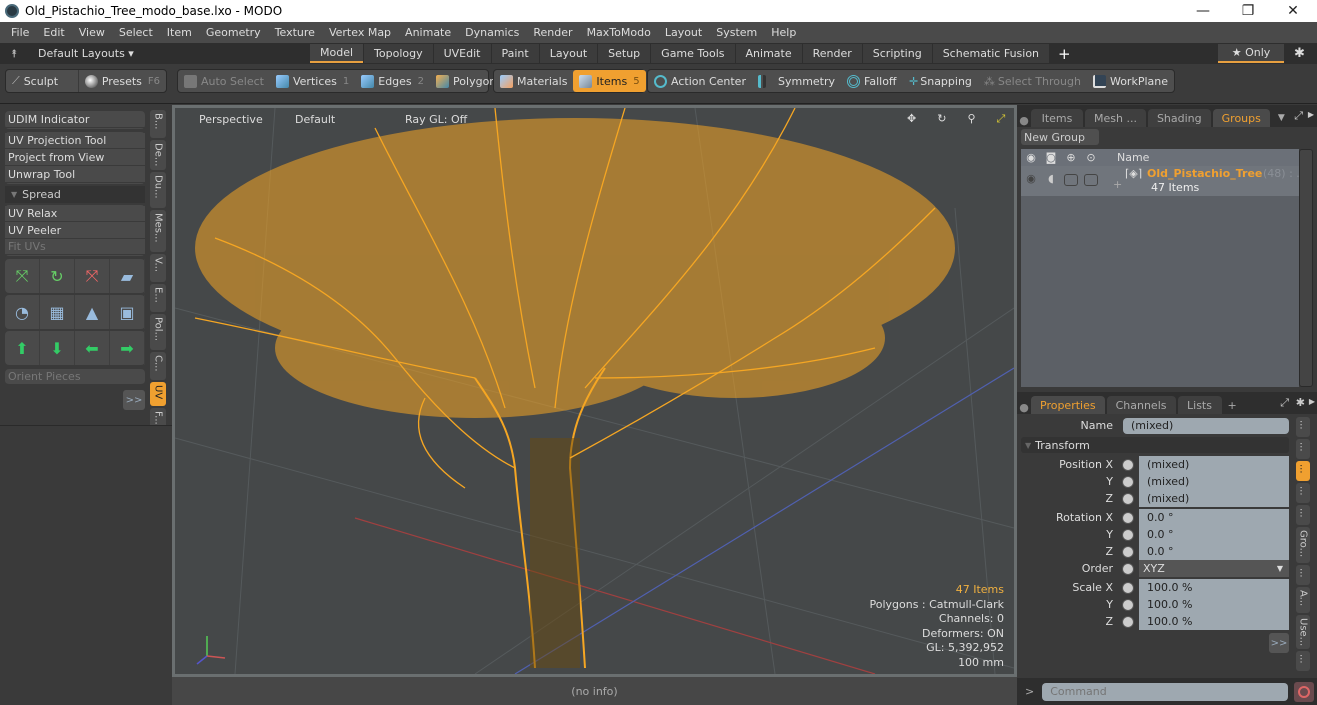 This screenshot has height=705, width=1317. Describe the element at coordinates (1051, 175) in the screenshot. I see `row-render-icon: ◖` at that location.